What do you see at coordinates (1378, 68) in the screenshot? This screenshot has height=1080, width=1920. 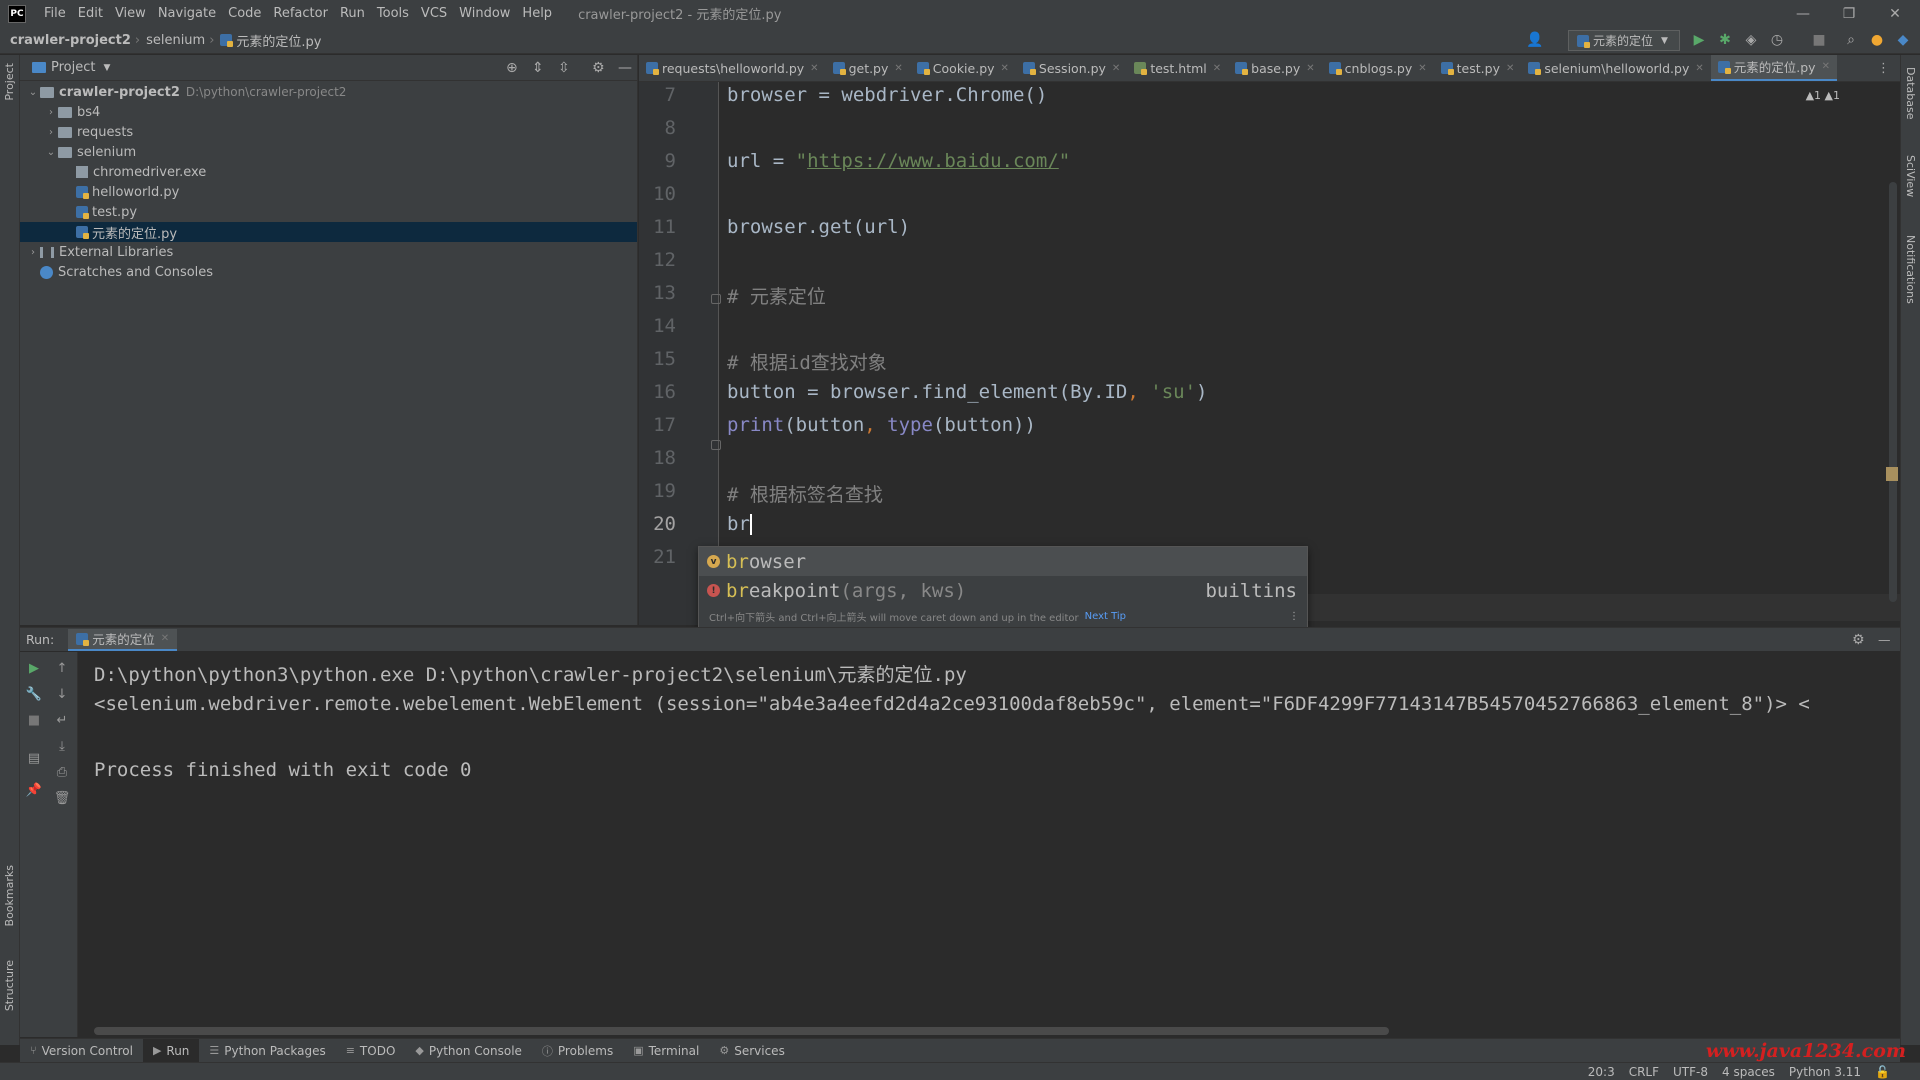 I see `editor-tab: cnblogs.py ✕` at bounding box center [1378, 68].